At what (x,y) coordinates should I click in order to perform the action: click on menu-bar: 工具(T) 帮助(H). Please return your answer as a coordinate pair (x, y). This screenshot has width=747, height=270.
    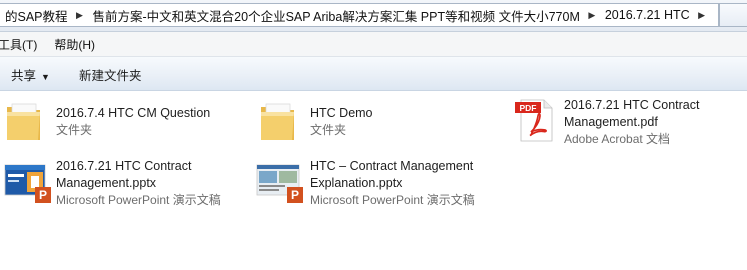
    Looking at the image, I should click on (373, 44).